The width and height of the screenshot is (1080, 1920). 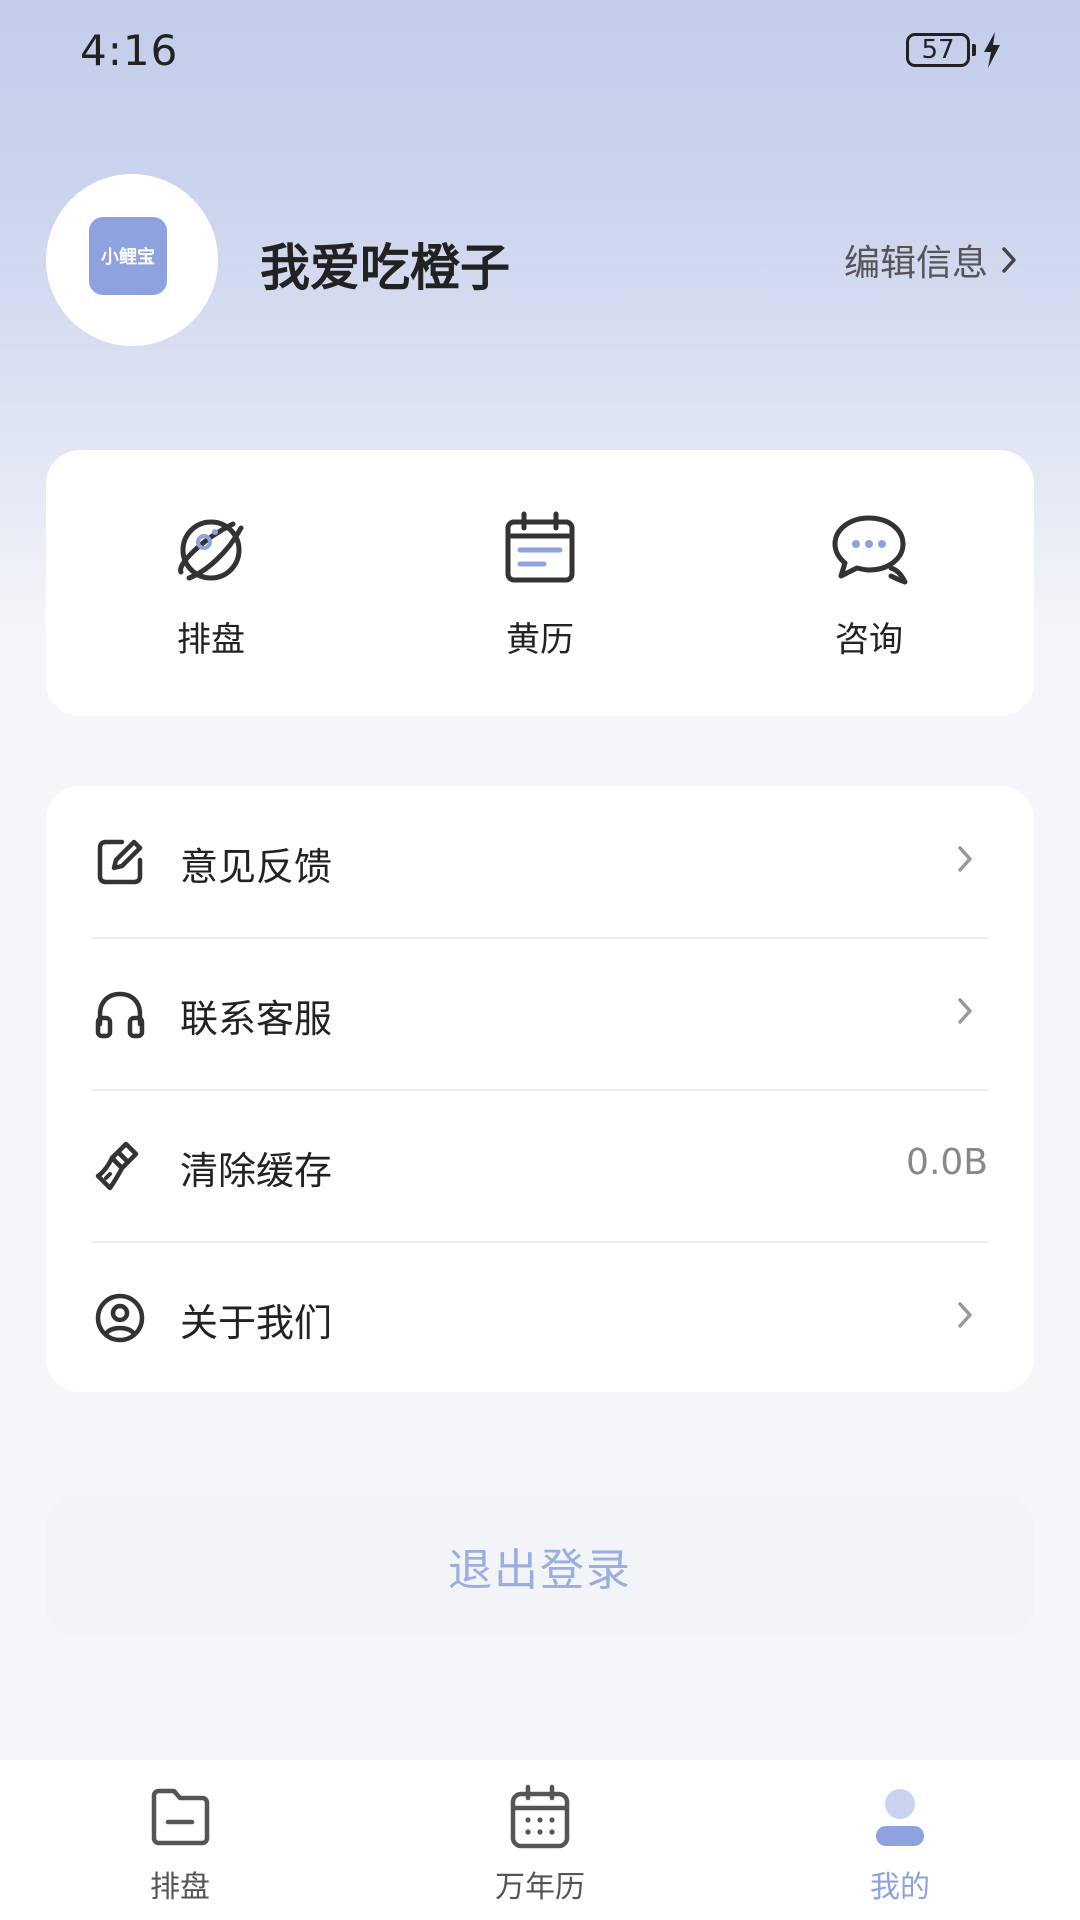 What do you see at coordinates (540, 1014) in the screenshot?
I see `menu-item-customer-service: 联系客服` at bounding box center [540, 1014].